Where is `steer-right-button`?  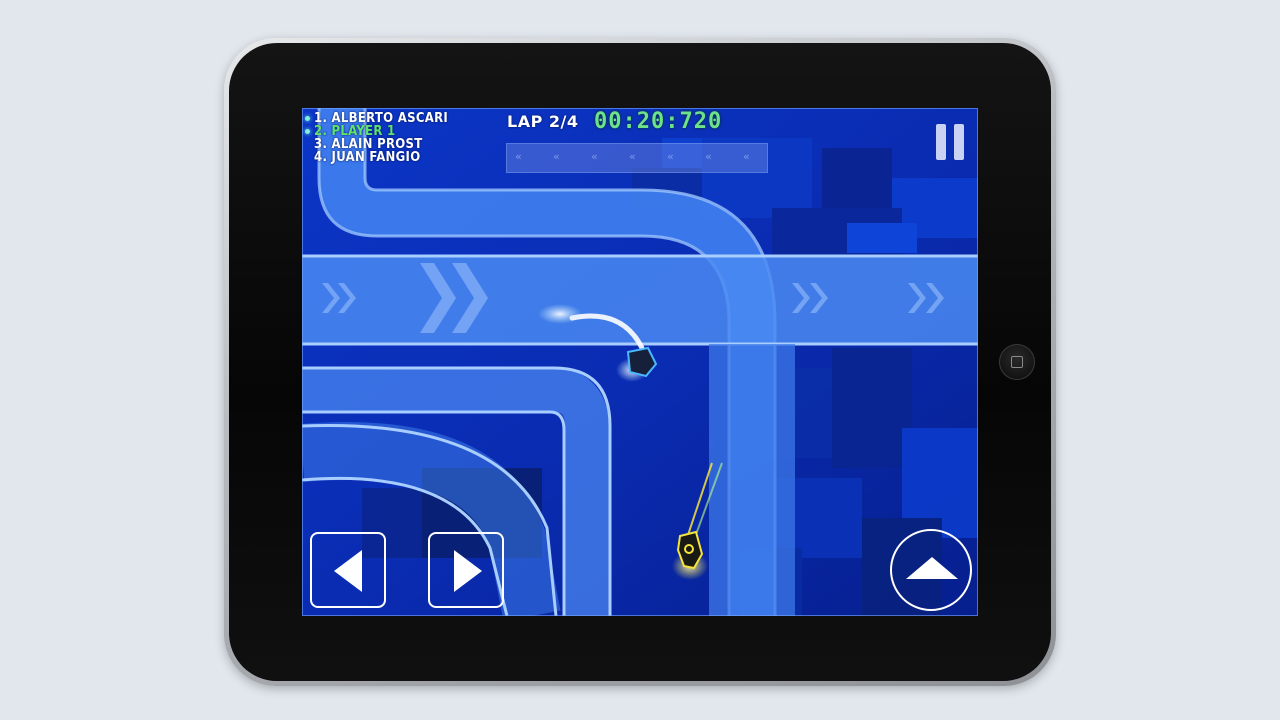
steer-right-button is located at coordinates (466, 570).